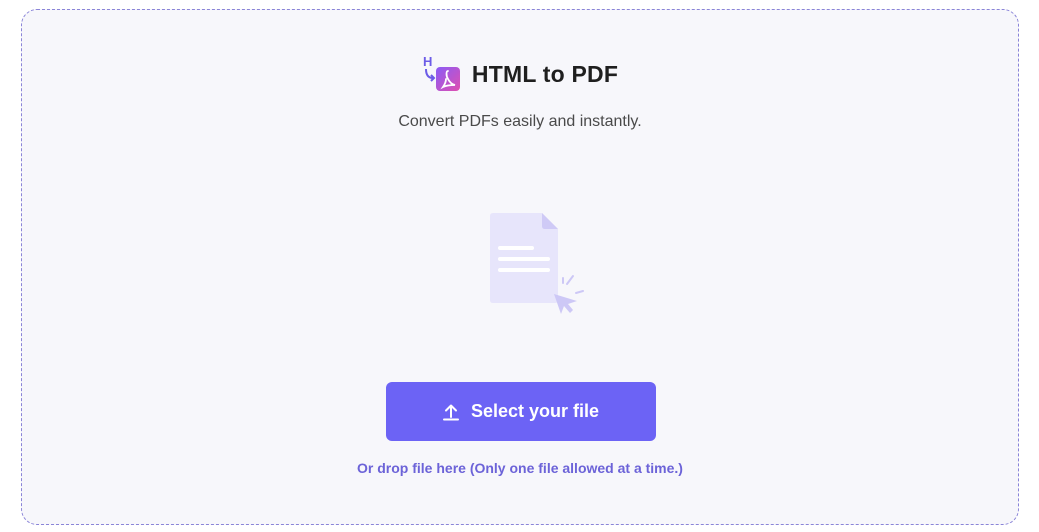 The width and height of the screenshot is (1039, 532). Describe the element at coordinates (536, 265) in the screenshot. I see `document-click-icon` at that location.